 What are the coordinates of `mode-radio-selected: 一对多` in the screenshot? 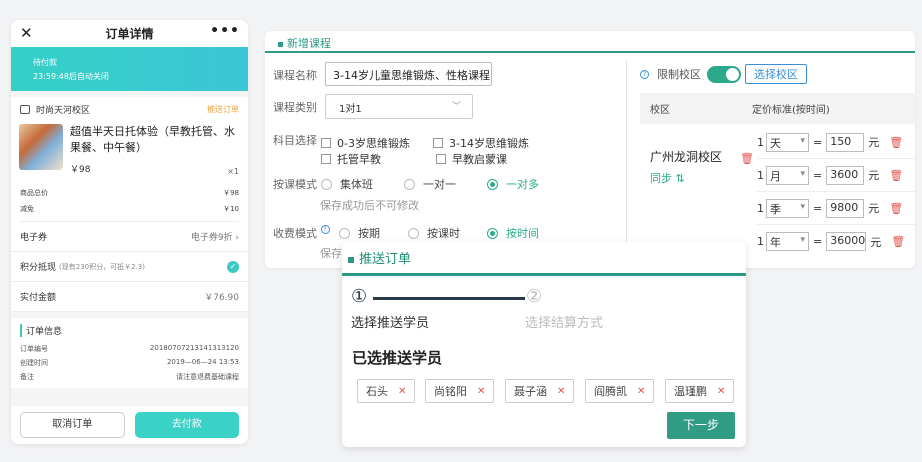 It's located at (513, 184).